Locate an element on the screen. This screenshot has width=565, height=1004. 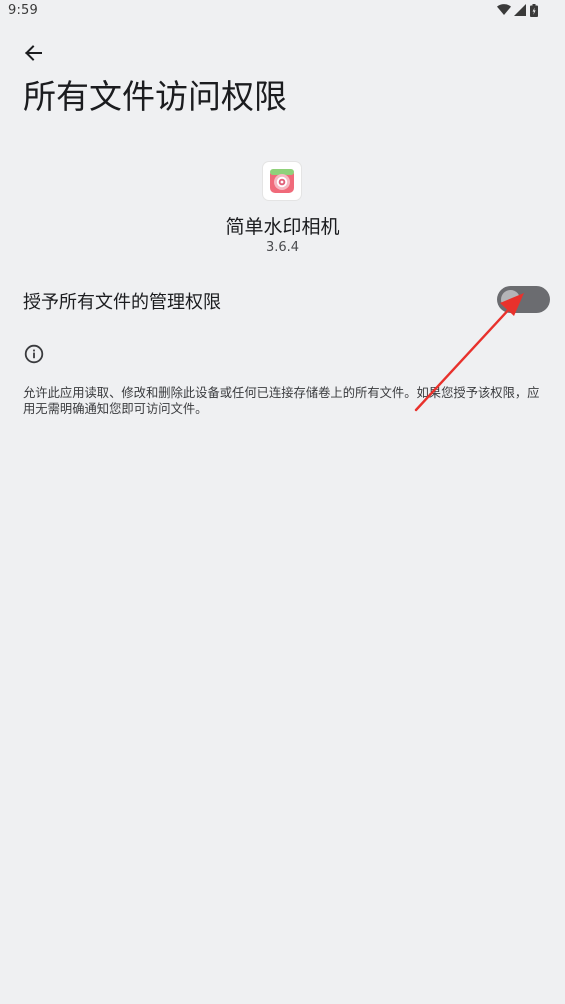
permission-label: 授予所有文件的管理权限 is located at coordinates (122, 302).